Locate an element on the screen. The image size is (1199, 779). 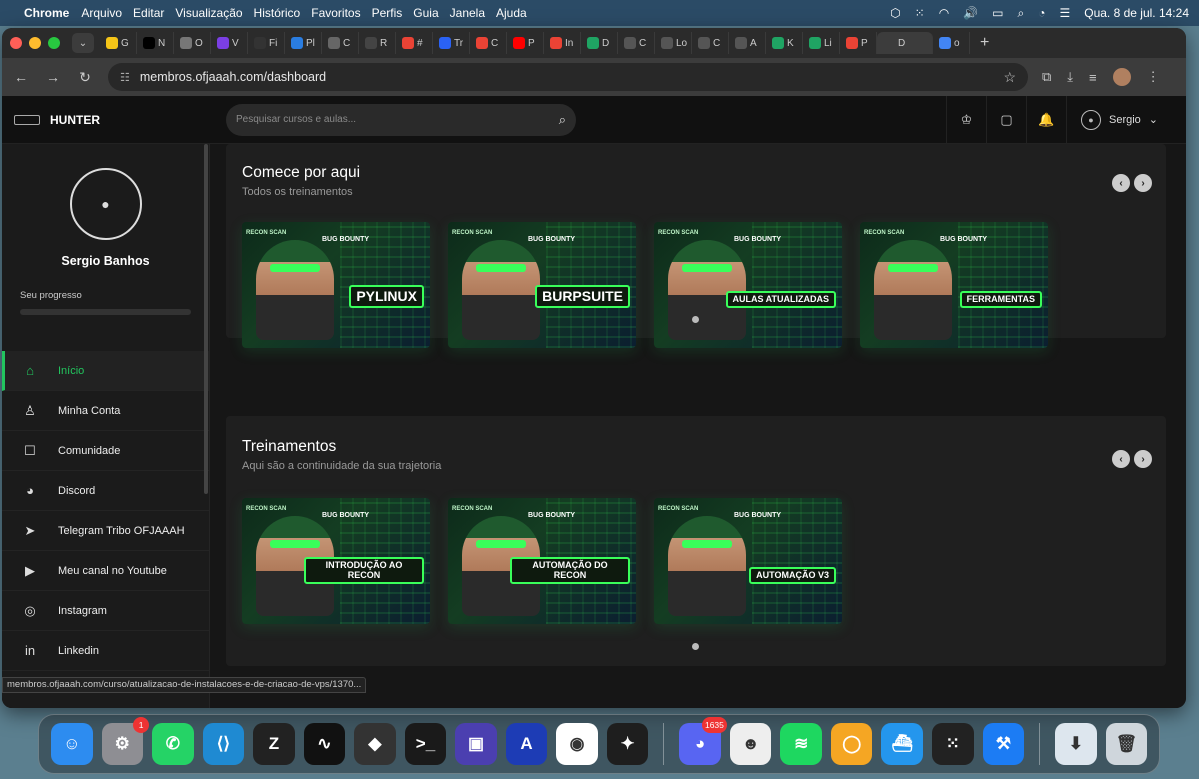
sidebar-item-comunidade: ☐ Comunidade is located at coordinates (105, 451).